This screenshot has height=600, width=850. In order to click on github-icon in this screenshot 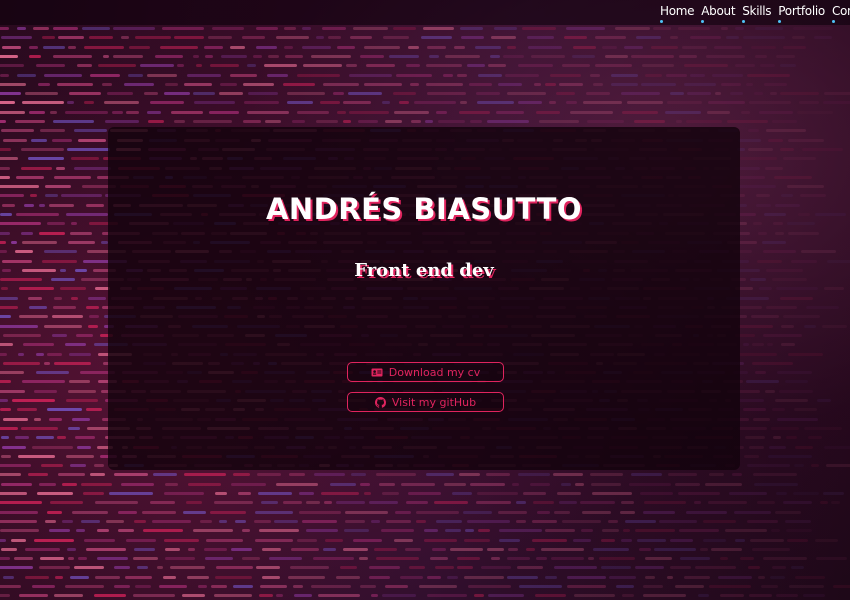, I will do `click(380, 402)`.